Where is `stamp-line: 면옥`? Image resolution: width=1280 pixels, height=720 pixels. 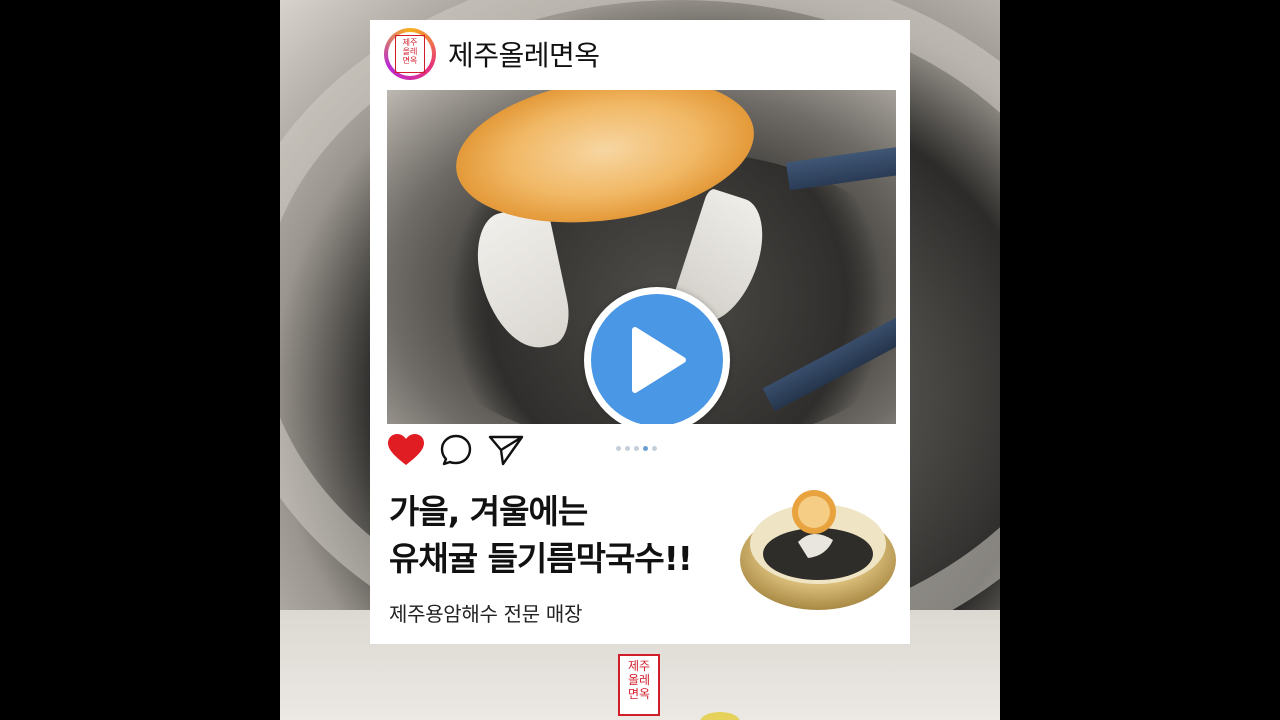 stamp-line: 면옥 is located at coordinates (639, 694).